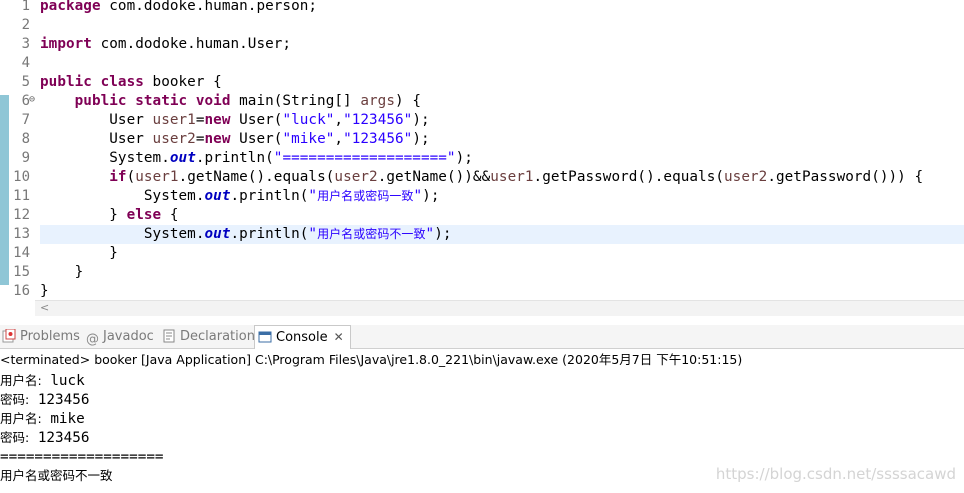 The height and width of the screenshot is (493, 964). What do you see at coordinates (109, 215) in the screenshot?
I see `code-line: } else {` at bounding box center [109, 215].